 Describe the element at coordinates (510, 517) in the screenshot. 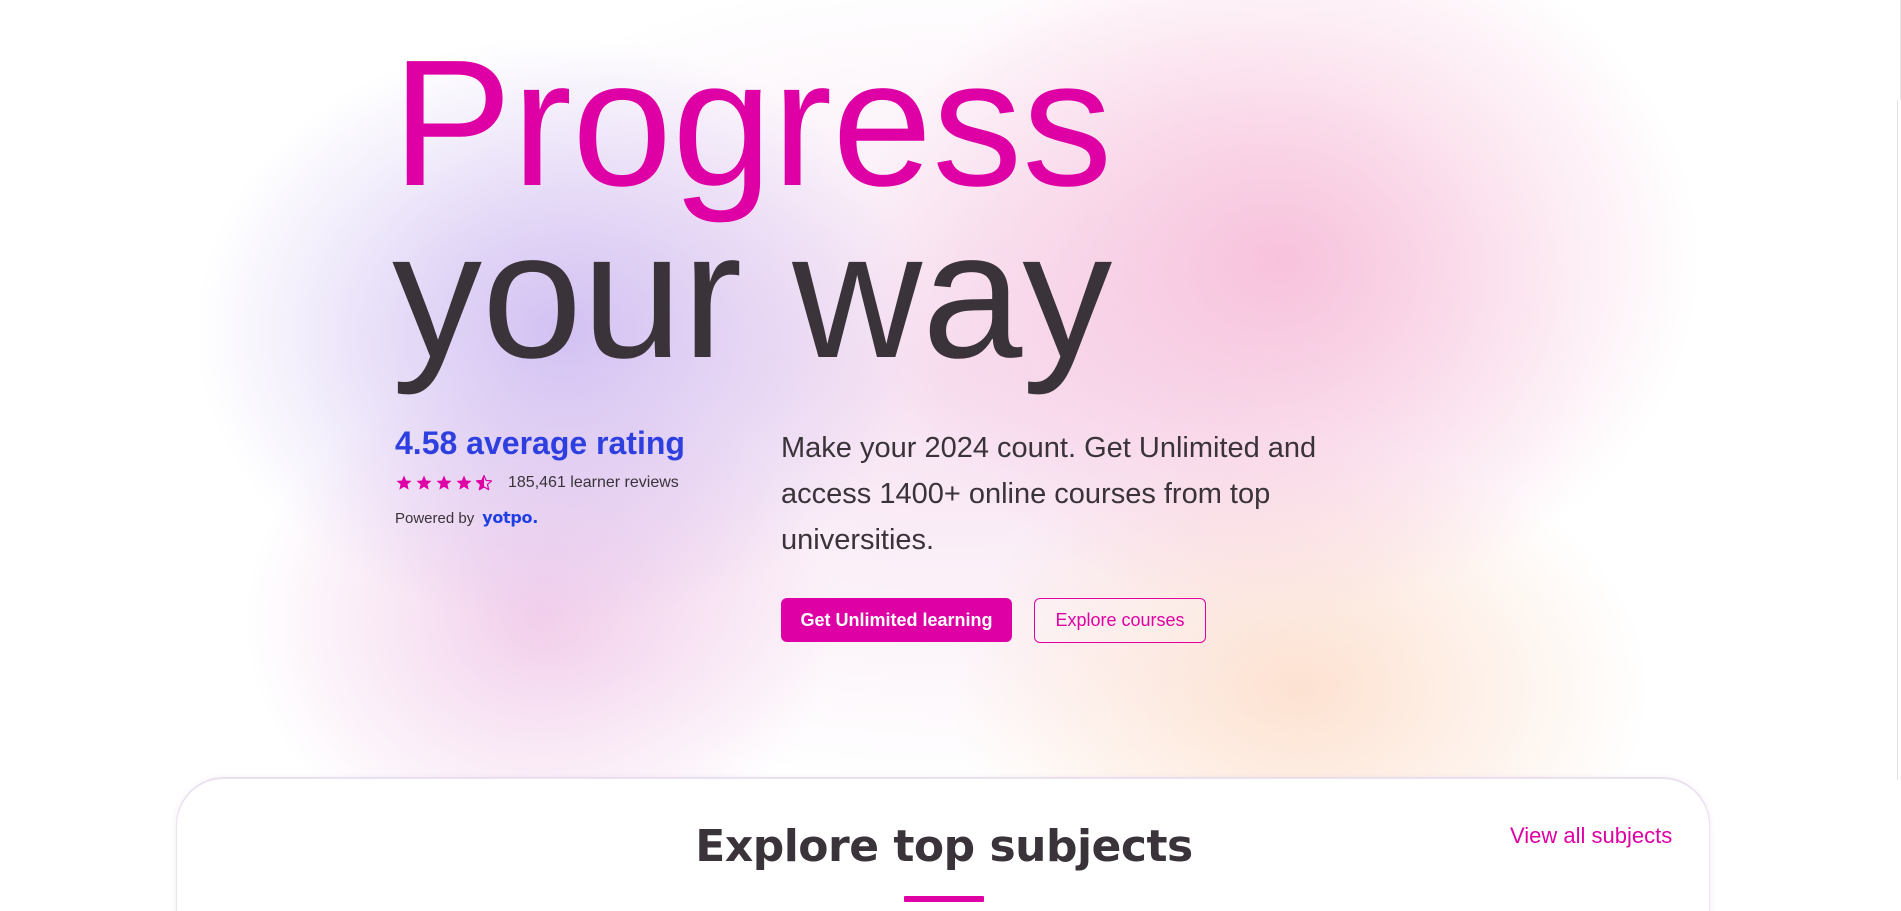

I see `yotpo-logo: yotpo.` at that location.